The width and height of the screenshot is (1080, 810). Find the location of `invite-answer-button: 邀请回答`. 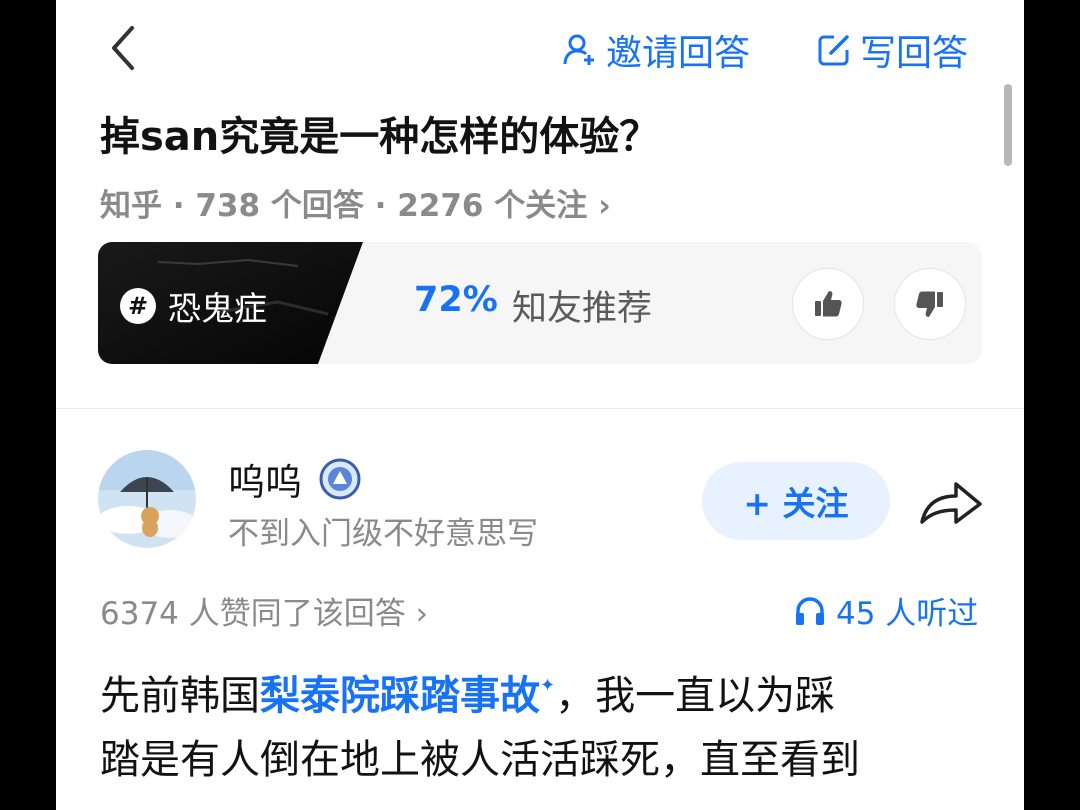

invite-answer-button: 邀请回答 is located at coordinates (656, 50).